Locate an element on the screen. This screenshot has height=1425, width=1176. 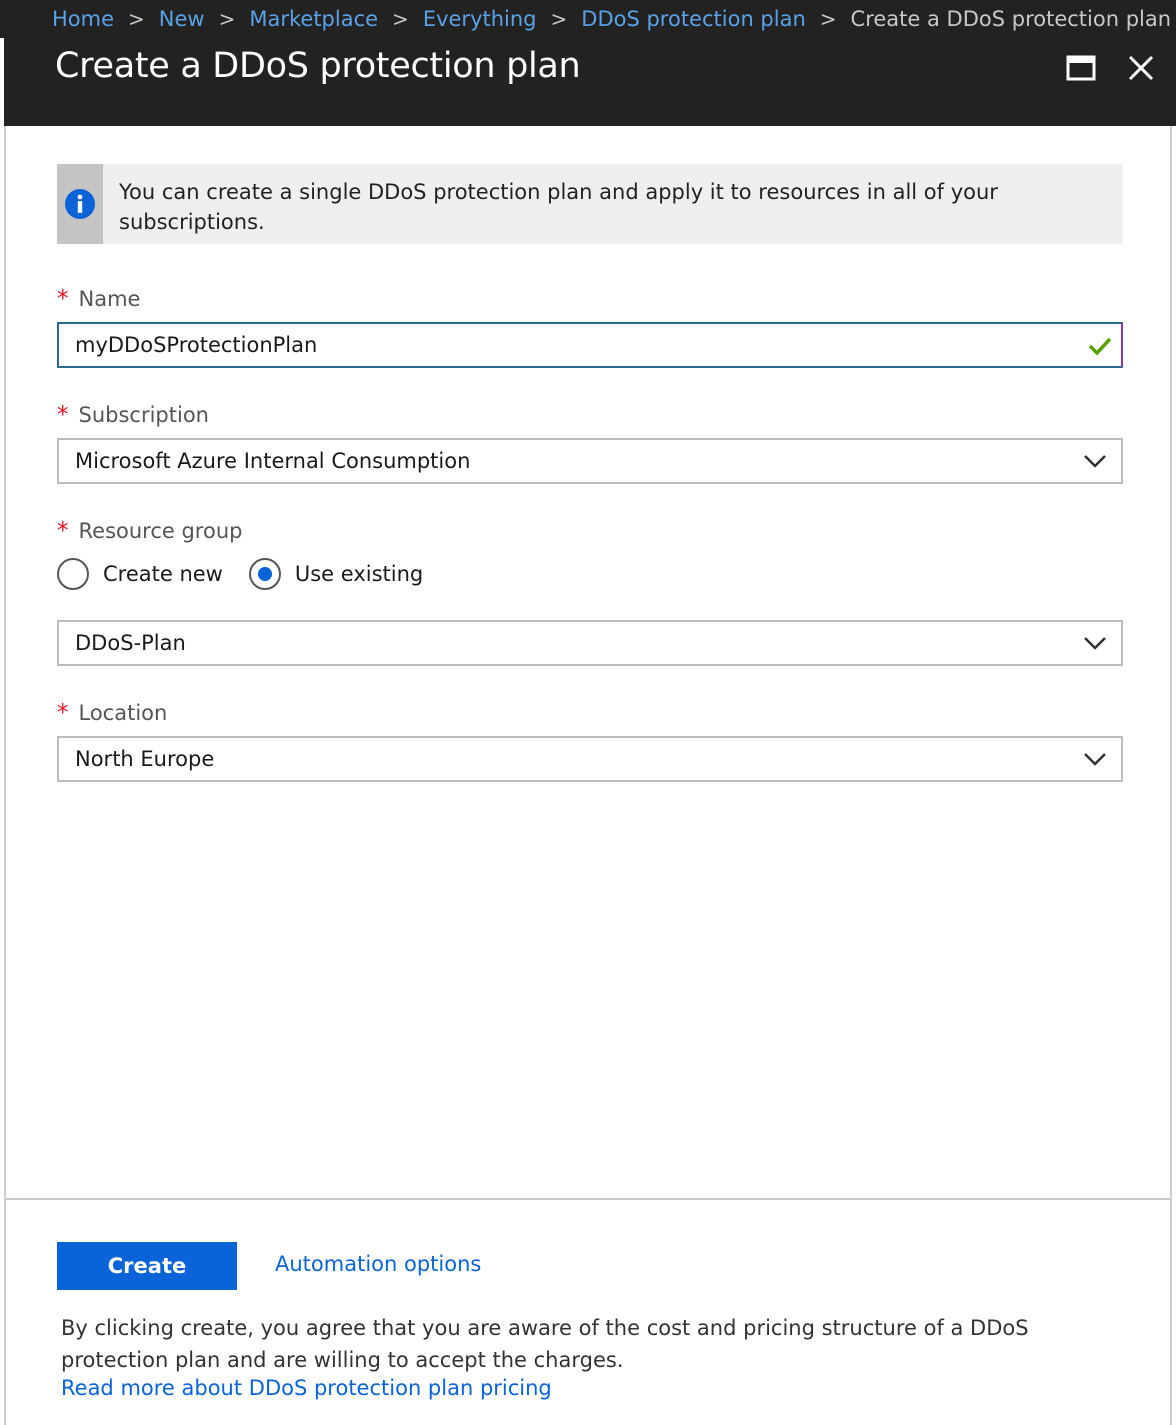
name-label: * Name is located at coordinates (98, 299).